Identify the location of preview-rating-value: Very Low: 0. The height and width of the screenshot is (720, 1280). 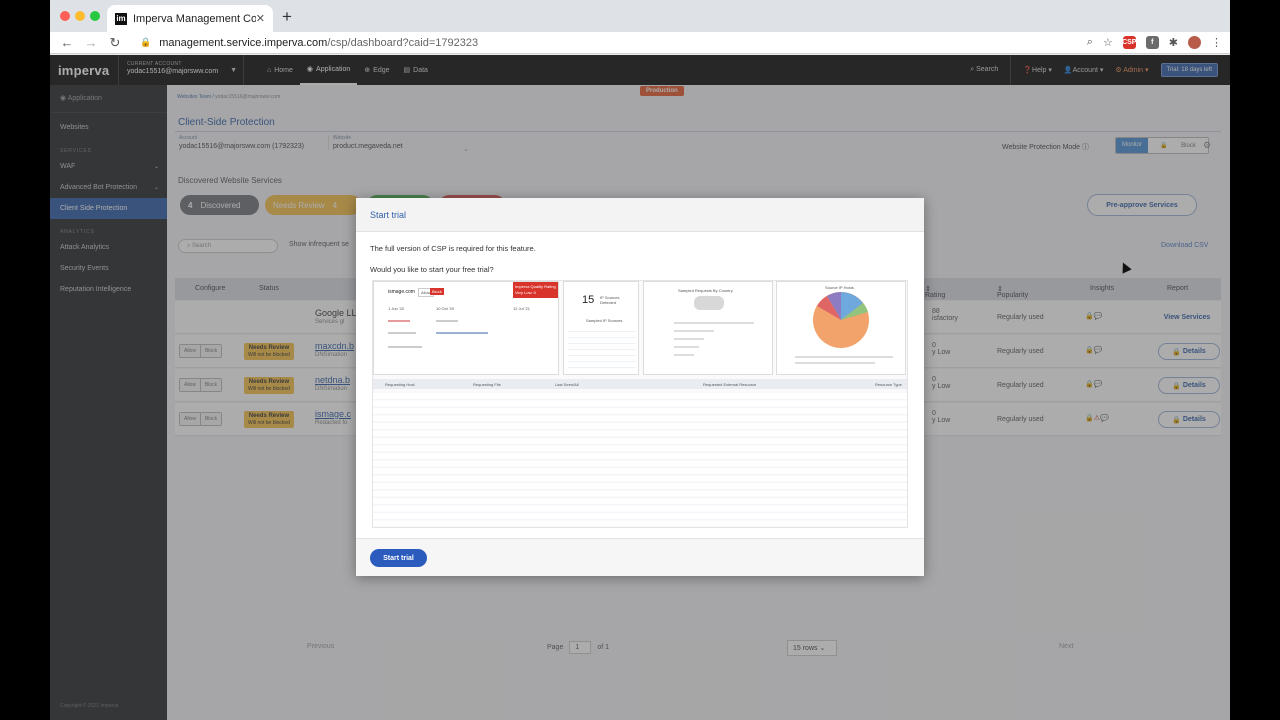
(525, 292).